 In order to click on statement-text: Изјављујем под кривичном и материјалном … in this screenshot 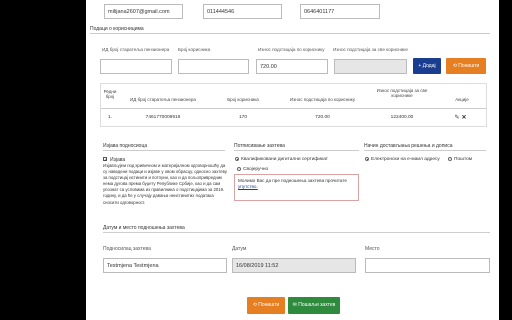, I will do `click(165, 184)`.